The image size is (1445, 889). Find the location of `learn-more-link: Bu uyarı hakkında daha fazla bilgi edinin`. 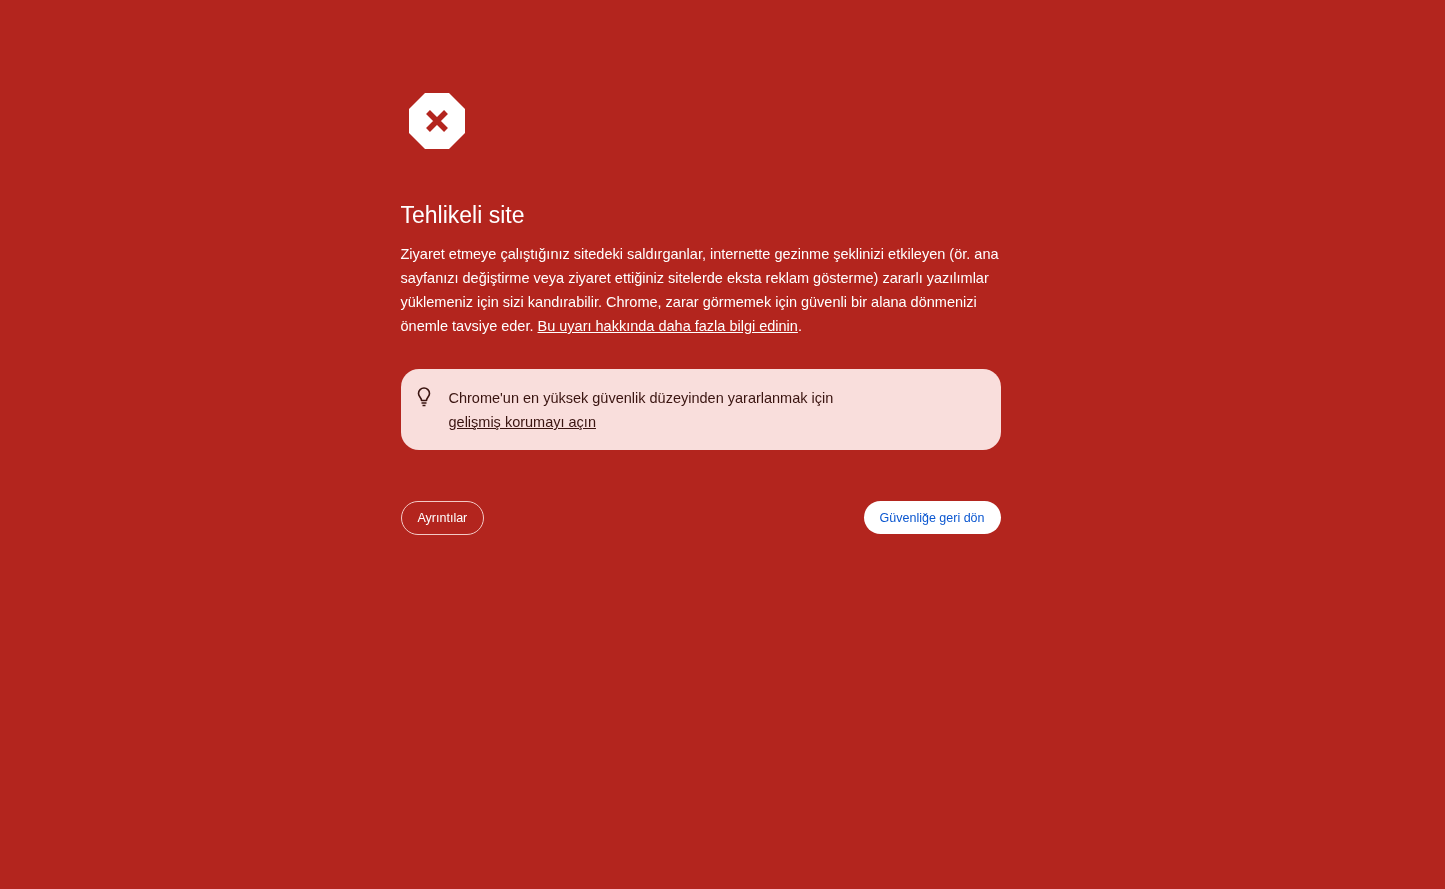

learn-more-link: Bu uyarı hakkında daha fazla bilgi edinin is located at coordinates (667, 326).